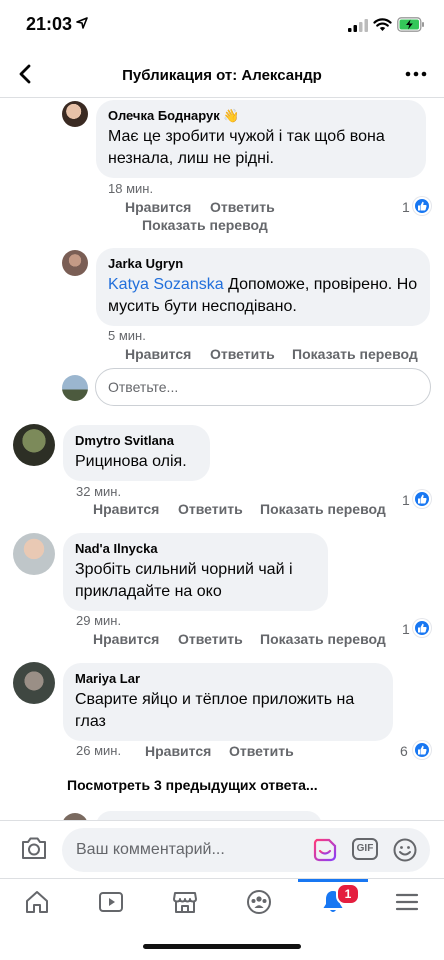  I want to click on camera-icon, so click(34, 848).